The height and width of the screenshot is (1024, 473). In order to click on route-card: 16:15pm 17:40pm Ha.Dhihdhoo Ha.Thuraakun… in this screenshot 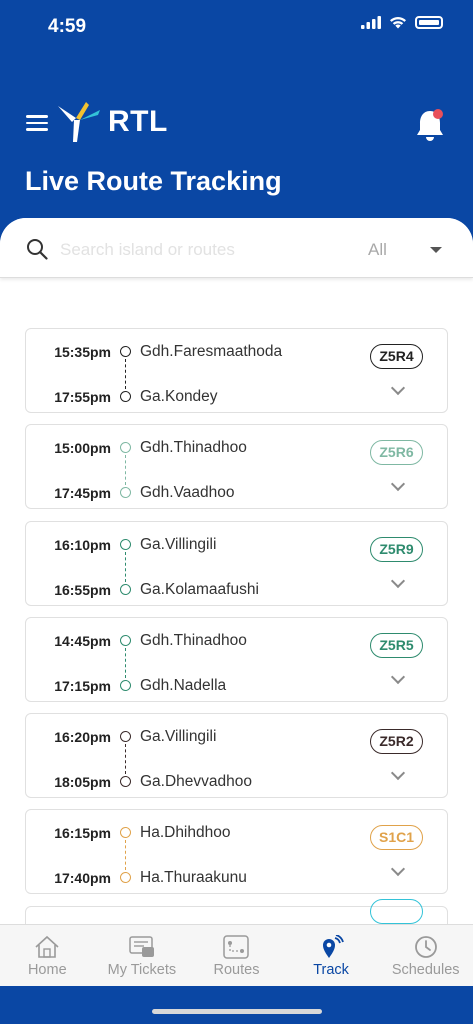, I will do `click(236, 851)`.